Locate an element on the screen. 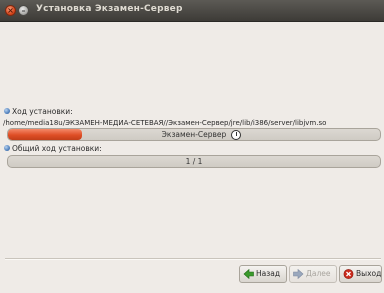  overall-progress-bar: 1 / 1 is located at coordinates (194, 161).